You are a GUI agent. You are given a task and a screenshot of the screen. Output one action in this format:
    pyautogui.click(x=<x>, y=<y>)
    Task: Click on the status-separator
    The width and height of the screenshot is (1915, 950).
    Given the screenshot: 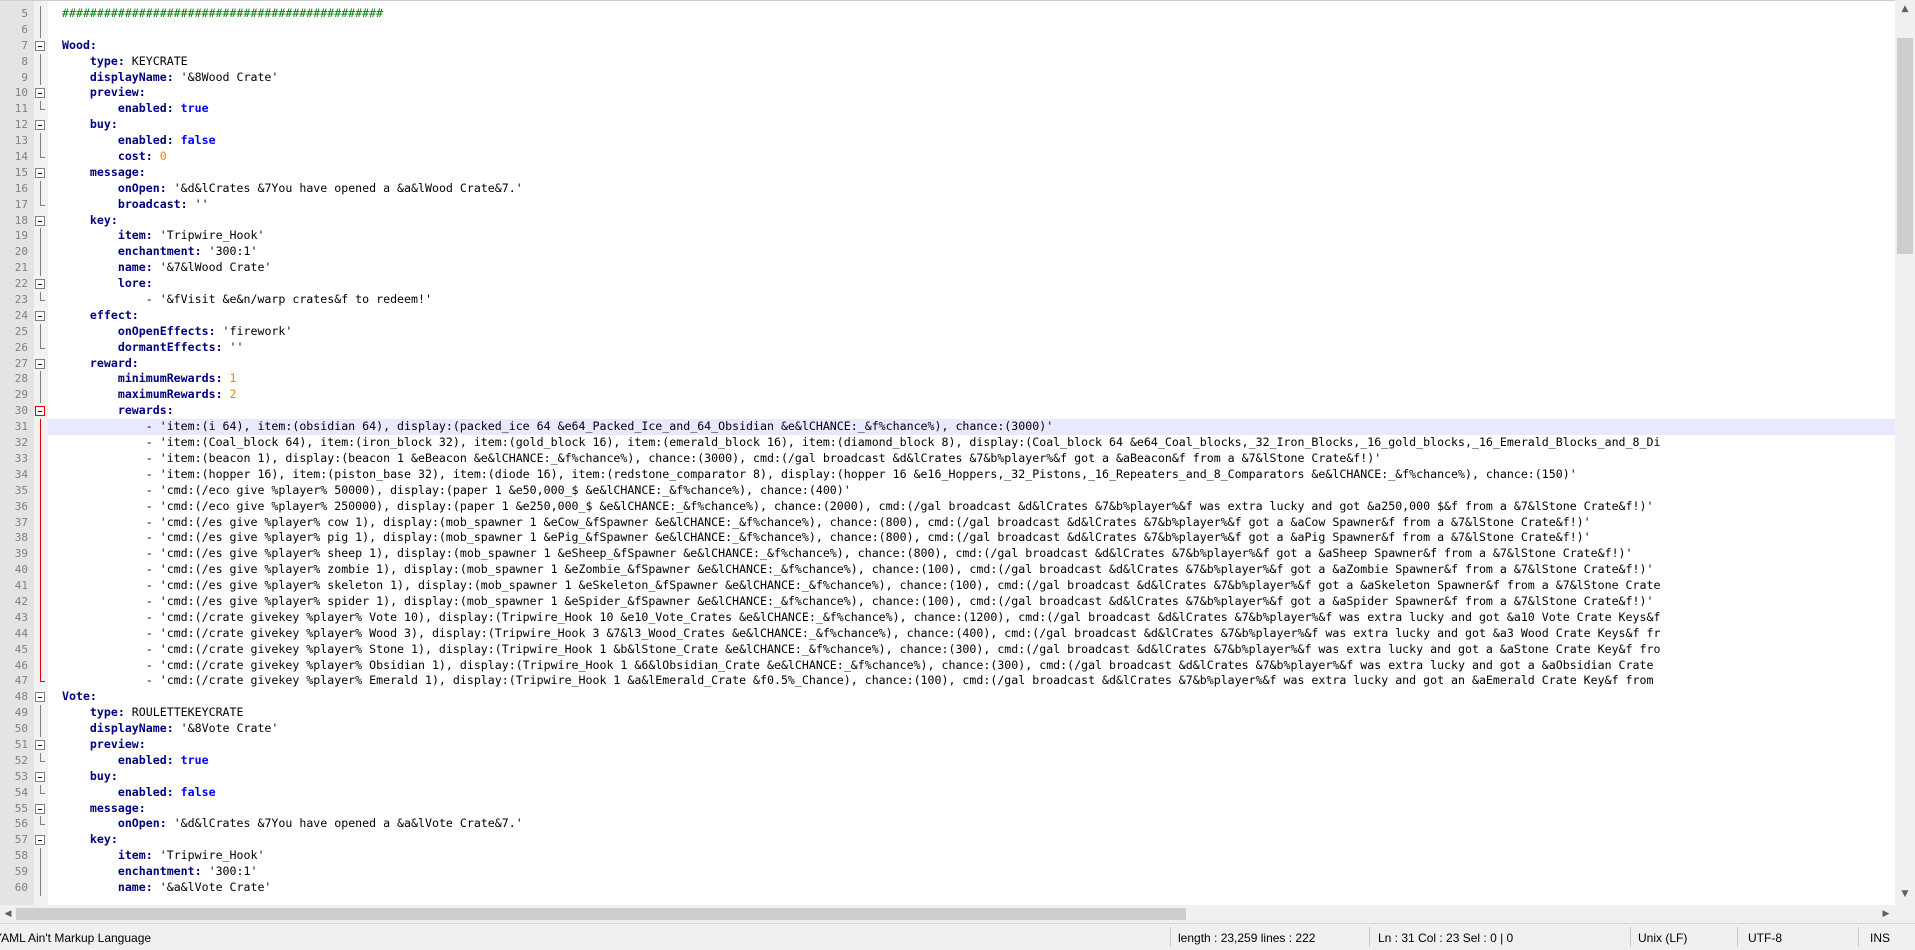 What is the action you would take?
    pyautogui.click(x=1369, y=937)
    